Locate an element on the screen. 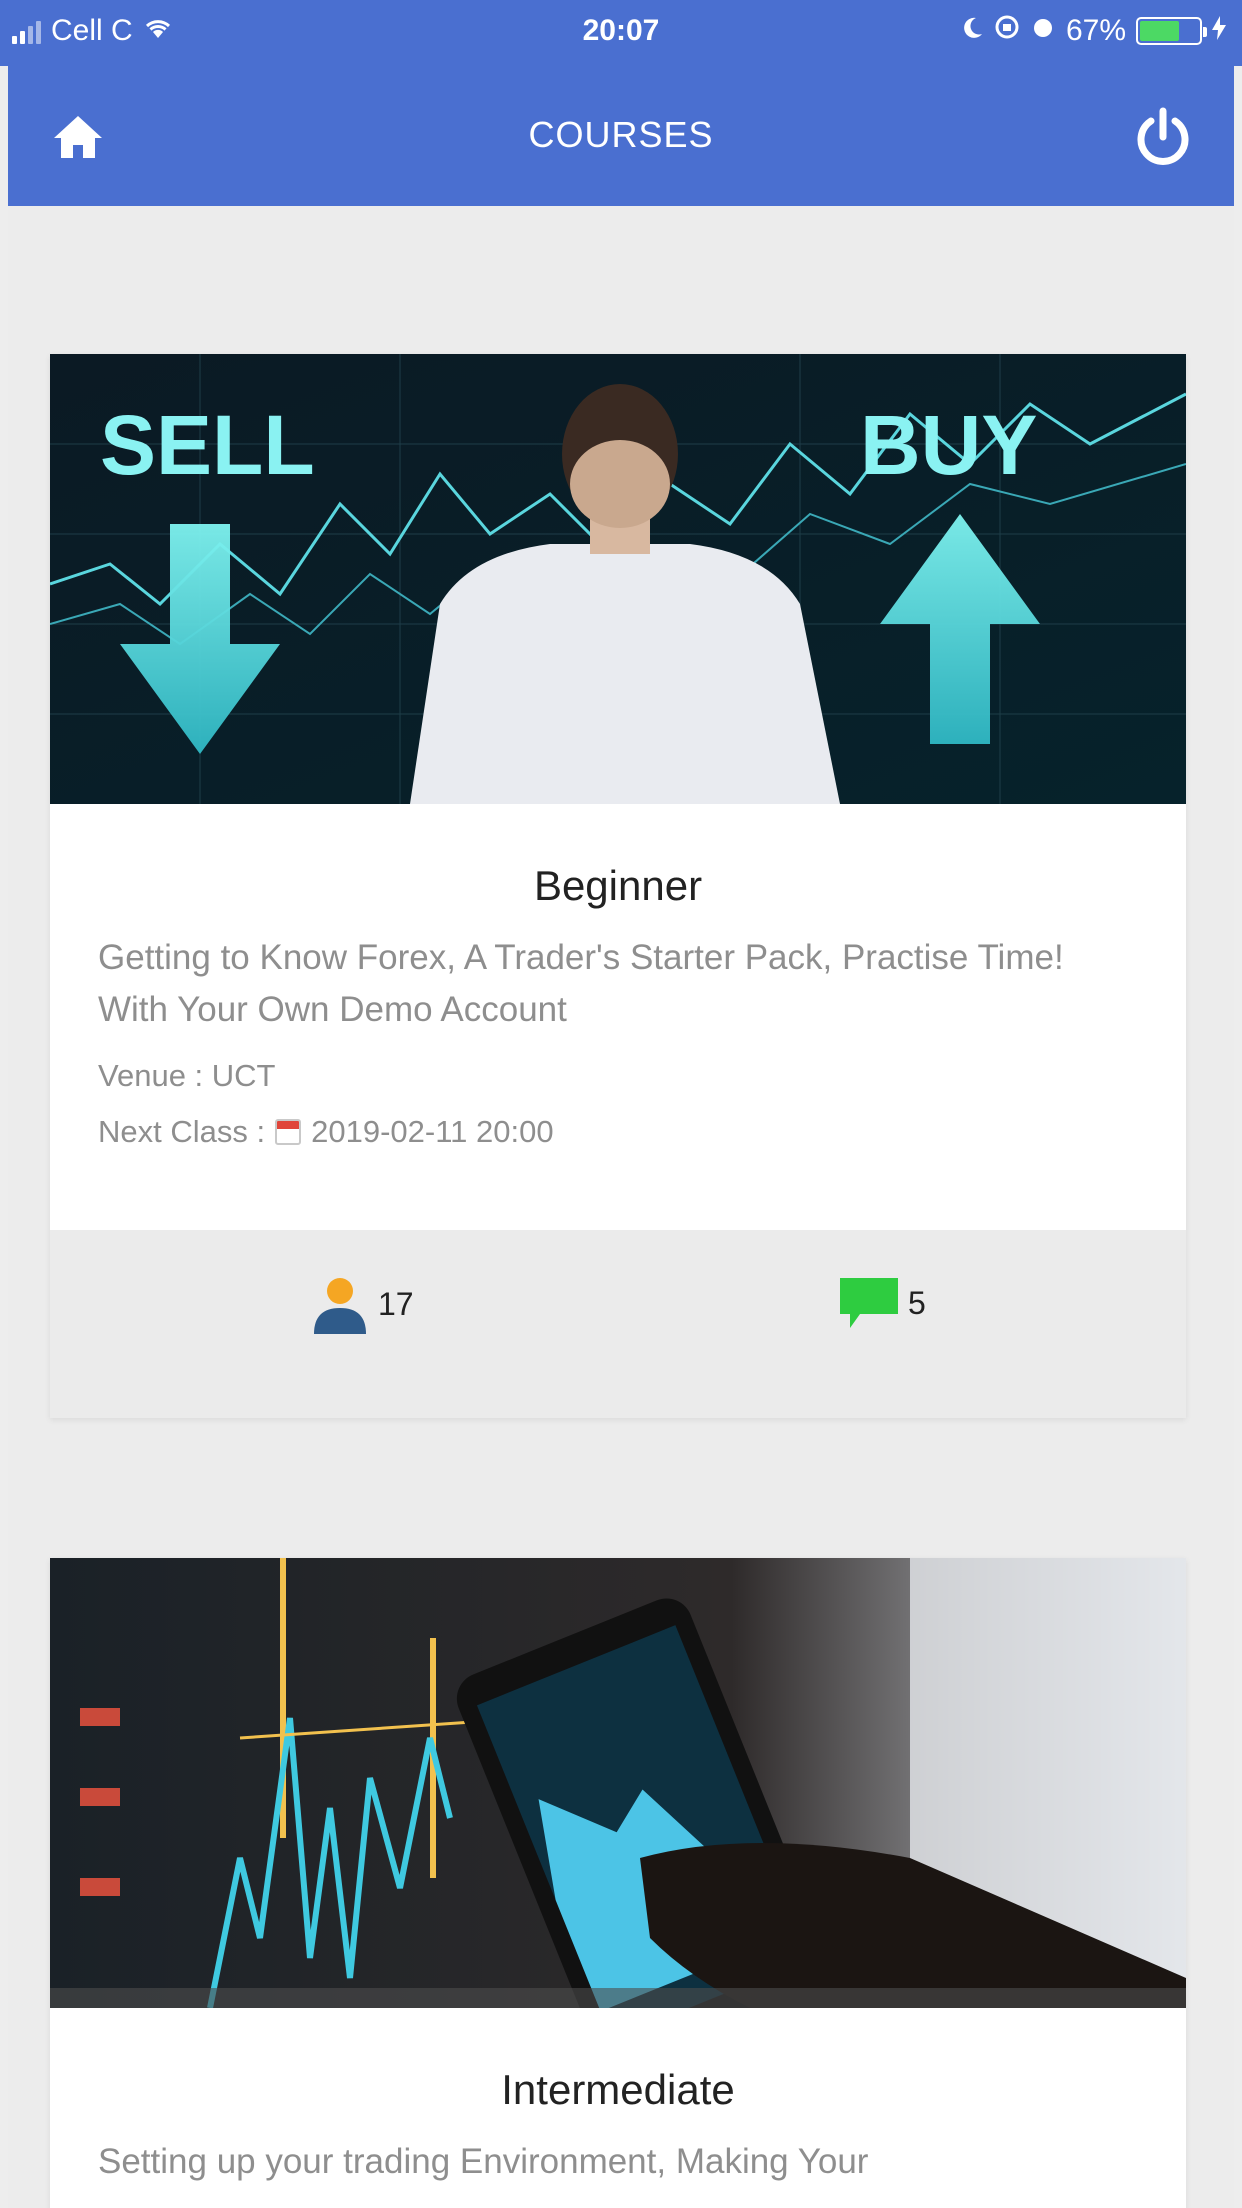 The width and height of the screenshot is (1242, 2208). sell-text: SELL is located at coordinates (207, 445).